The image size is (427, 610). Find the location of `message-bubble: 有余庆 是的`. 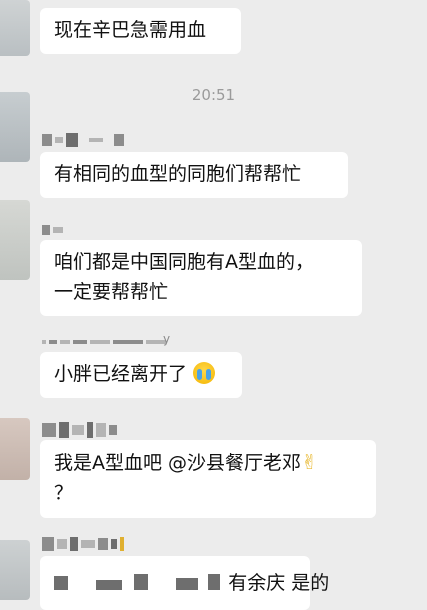

message-bubble: 有余庆 是的 is located at coordinates (184, 583).